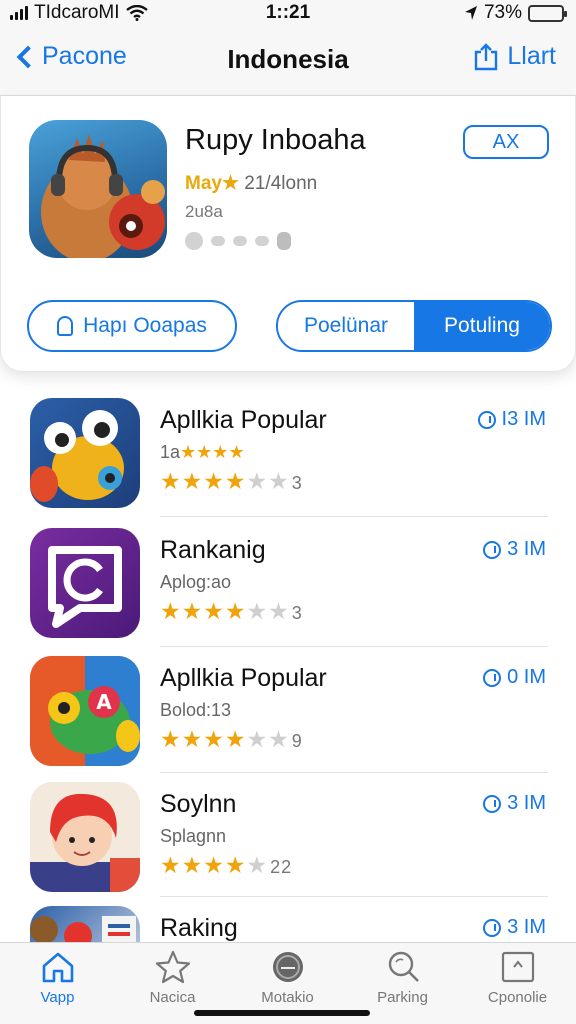  I want to click on search-icon, so click(403, 966).